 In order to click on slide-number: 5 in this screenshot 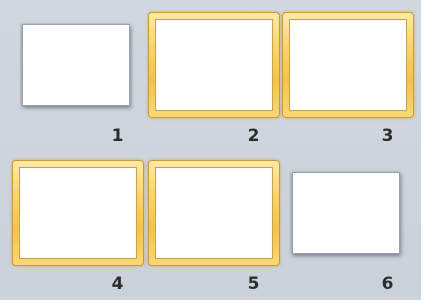, I will do `click(253, 284)`.